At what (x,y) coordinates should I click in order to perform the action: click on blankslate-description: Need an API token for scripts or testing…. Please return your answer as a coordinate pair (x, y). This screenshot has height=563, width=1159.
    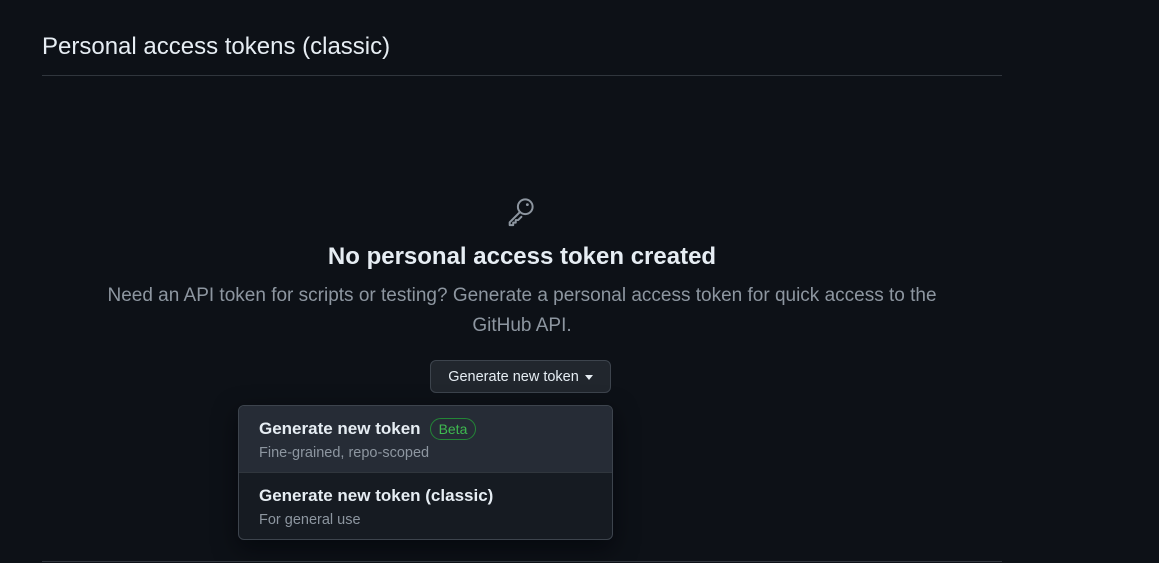
    Looking at the image, I should click on (522, 310).